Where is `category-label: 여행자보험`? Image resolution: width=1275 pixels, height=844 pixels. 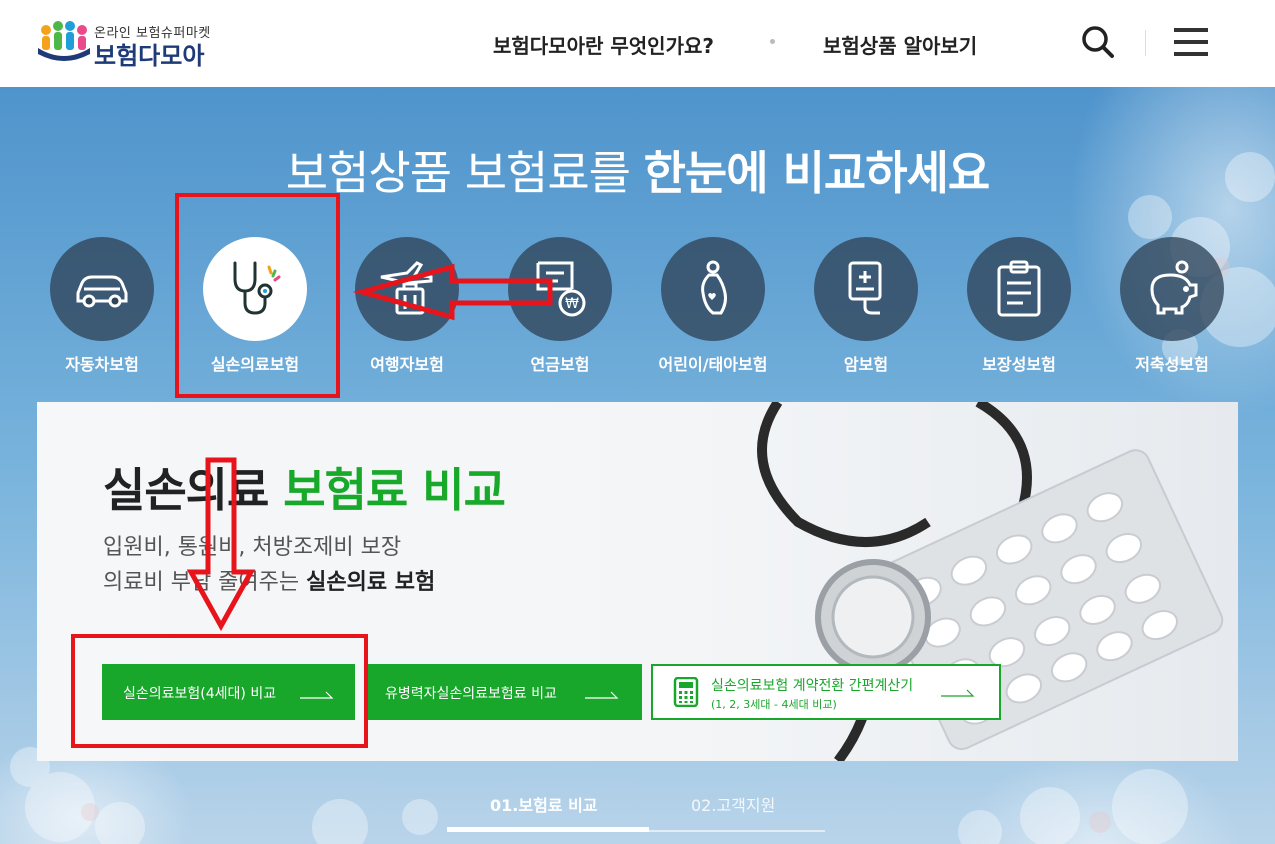
category-label: 여행자보험 is located at coordinates (407, 364).